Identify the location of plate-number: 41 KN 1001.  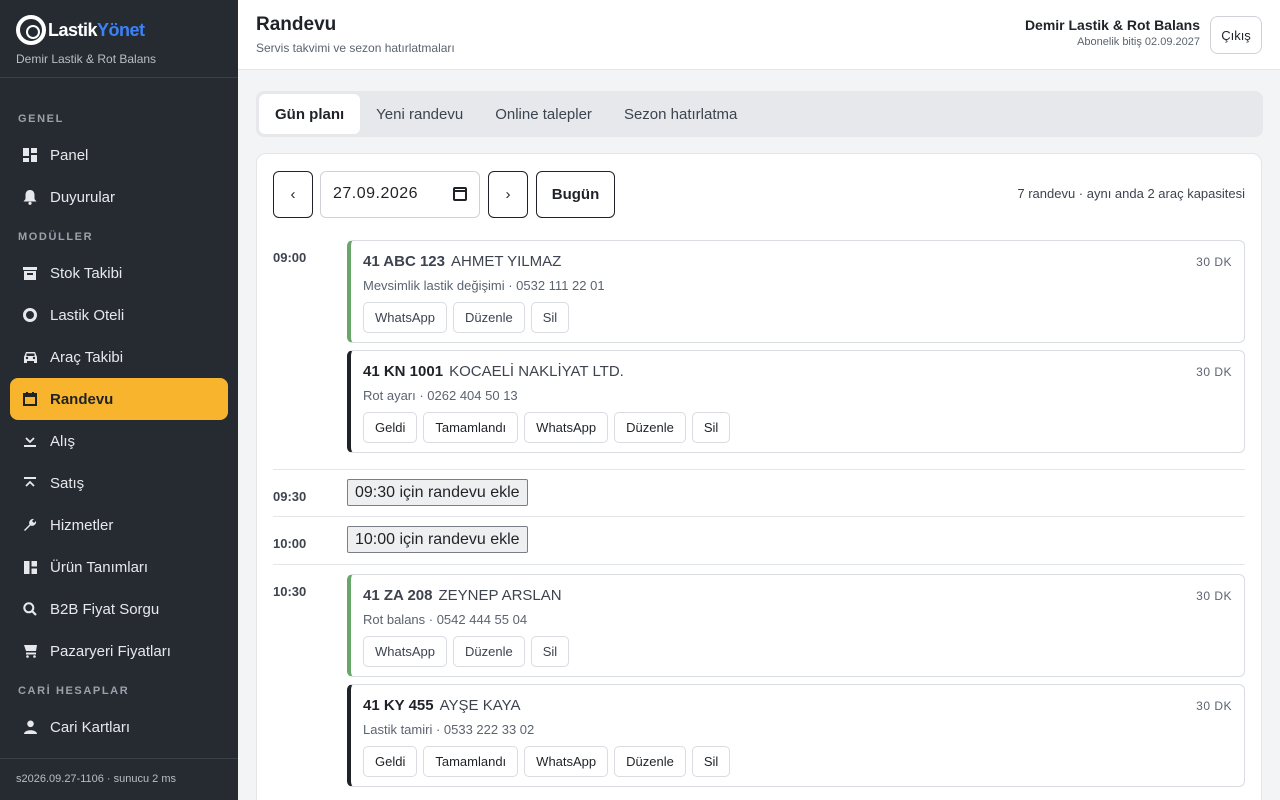
(403, 371).